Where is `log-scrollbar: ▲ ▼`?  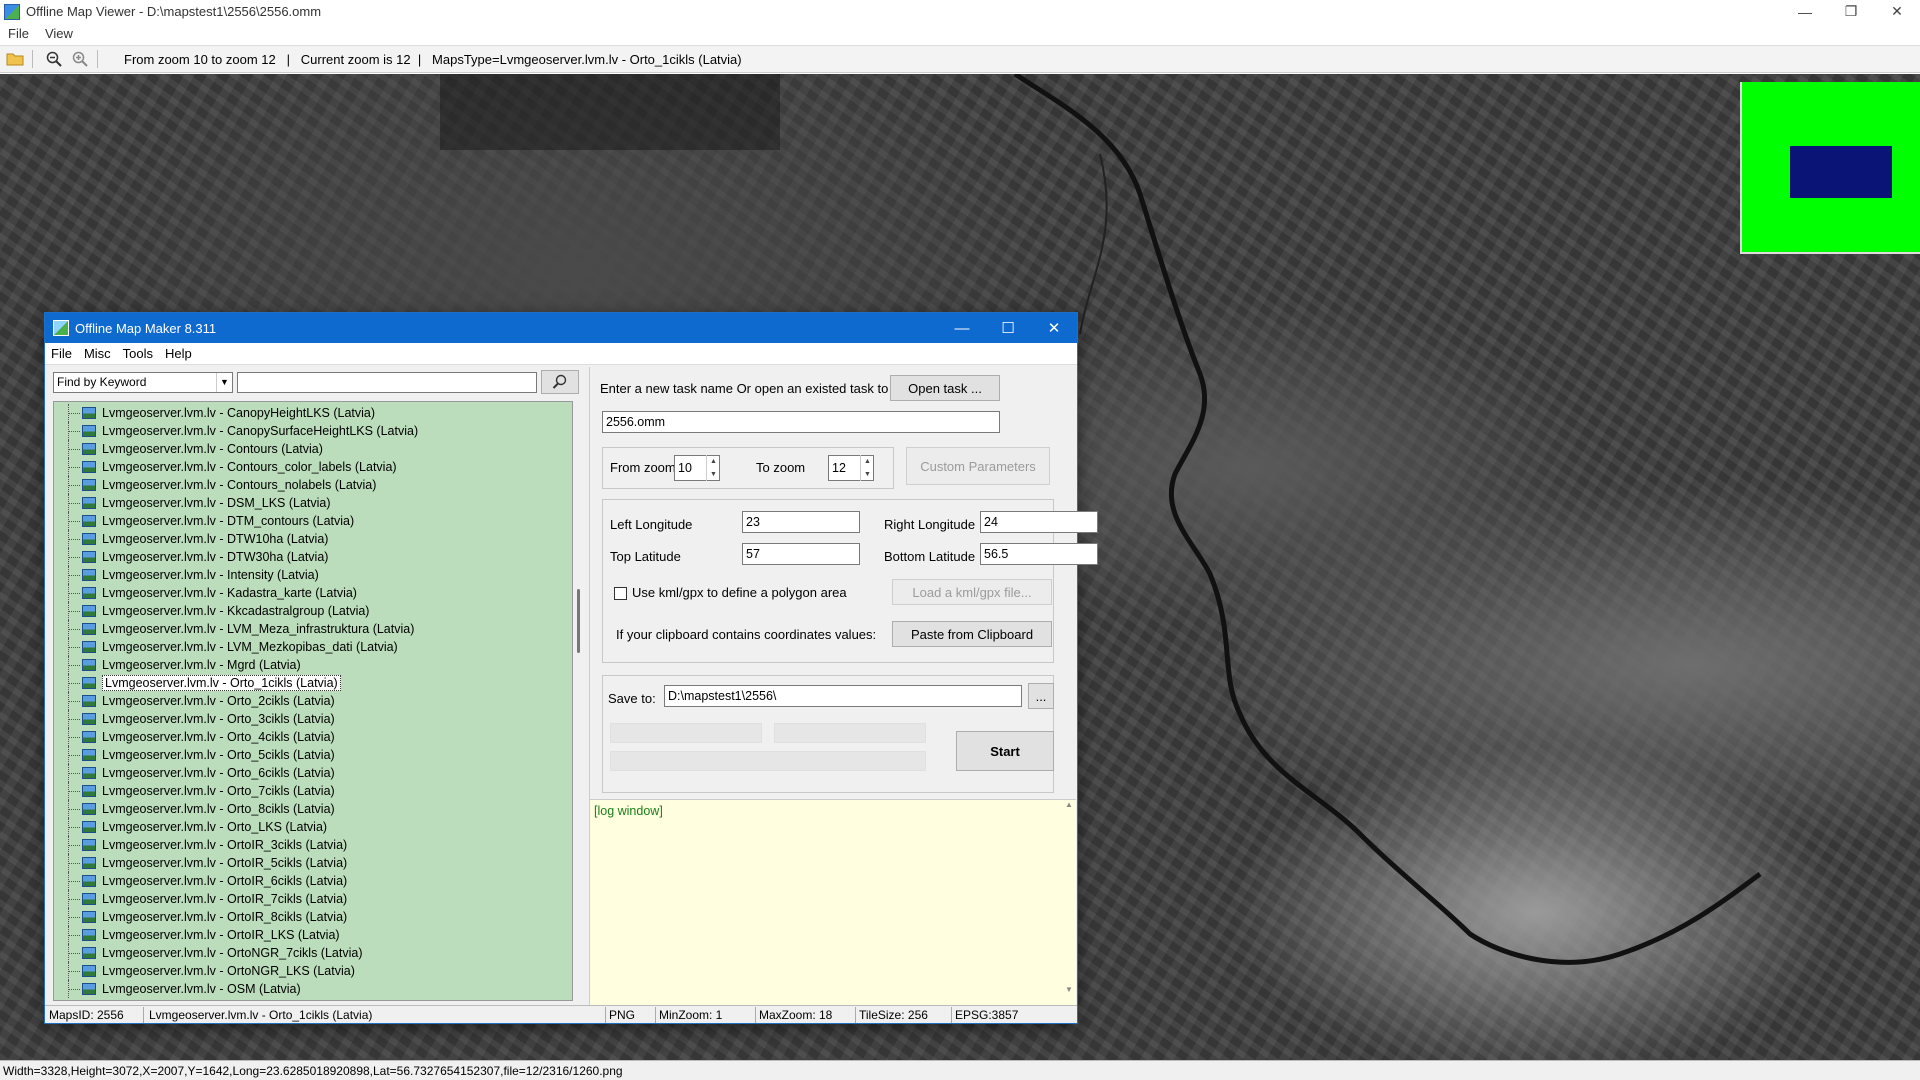 log-scrollbar: ▲ ▼ is located at coordinates (1069, 904).